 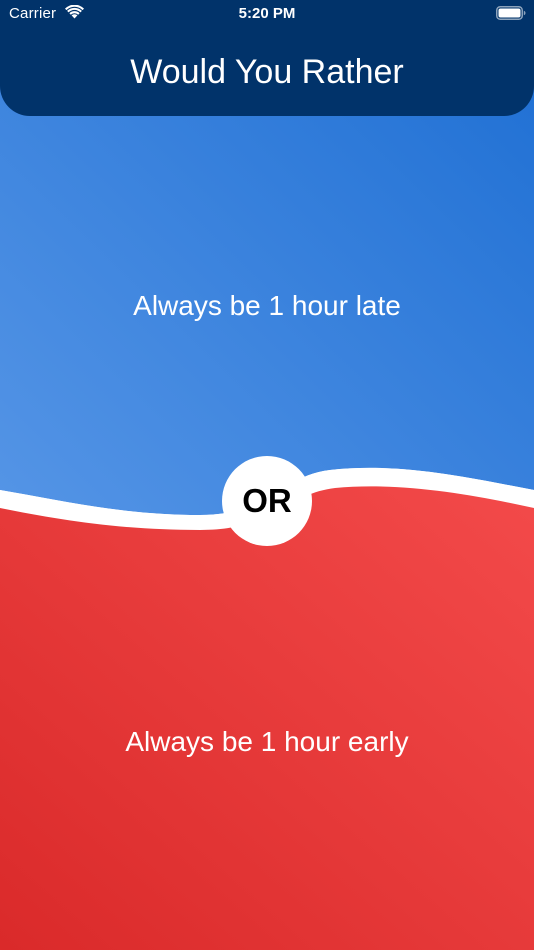 What do you see at coordinates (267, 742) in the screenshot?
I see `option-bottom-label: Always be 1 hour early` at bounding box center [267, 742].